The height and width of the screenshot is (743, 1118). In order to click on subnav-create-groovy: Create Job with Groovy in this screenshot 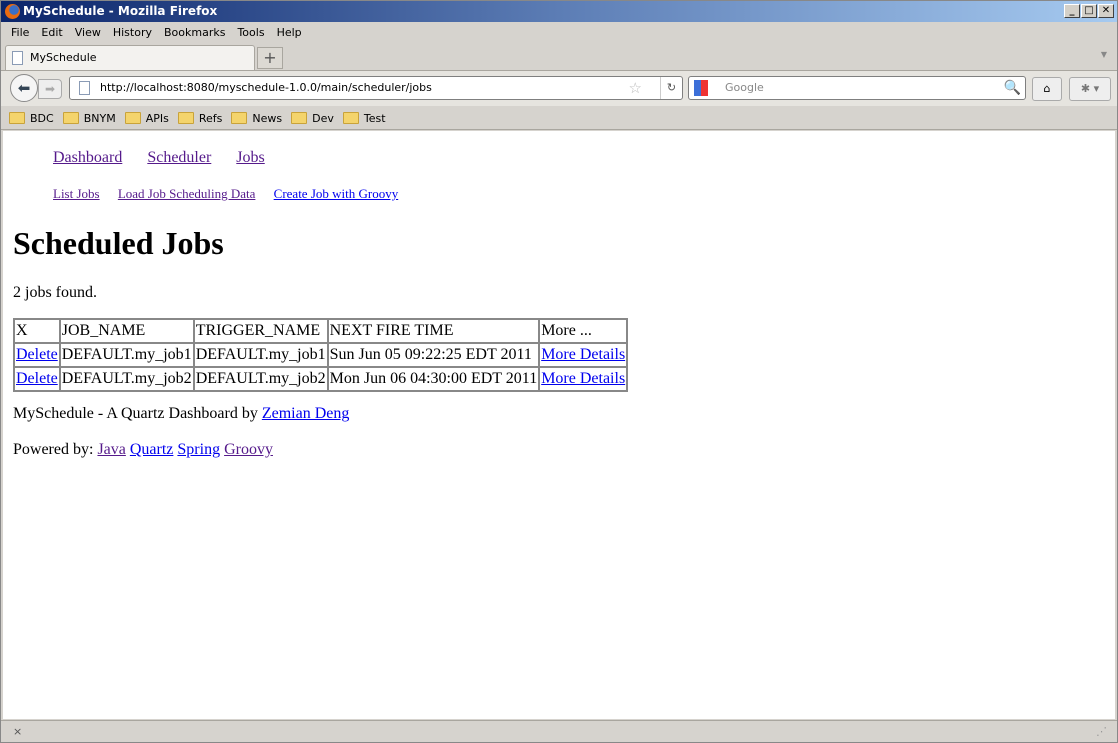, I will do `click(336, 193)`.